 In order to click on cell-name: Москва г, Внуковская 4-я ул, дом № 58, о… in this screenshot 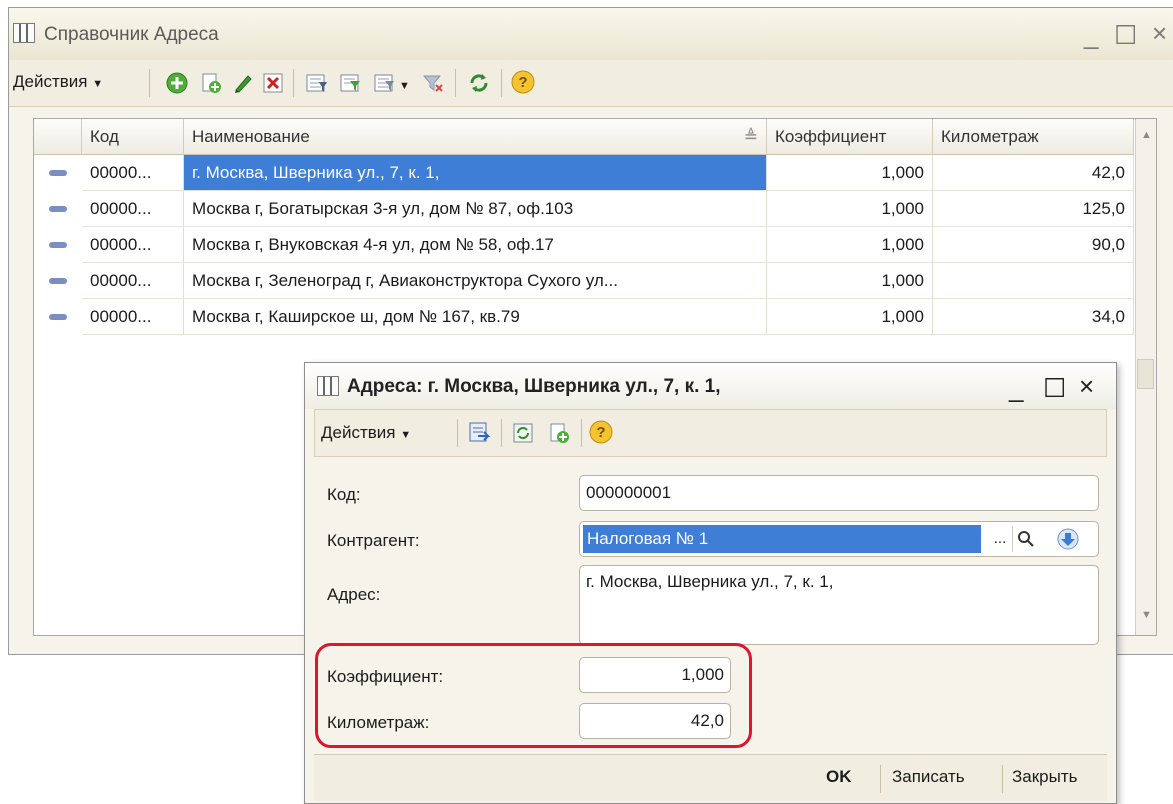, I will do `click(475, 245)`.